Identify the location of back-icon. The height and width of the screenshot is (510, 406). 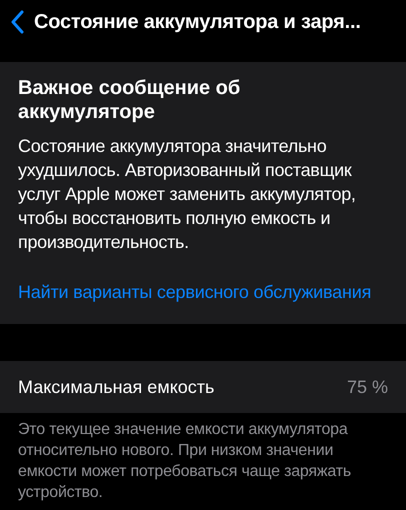
(17, 22).